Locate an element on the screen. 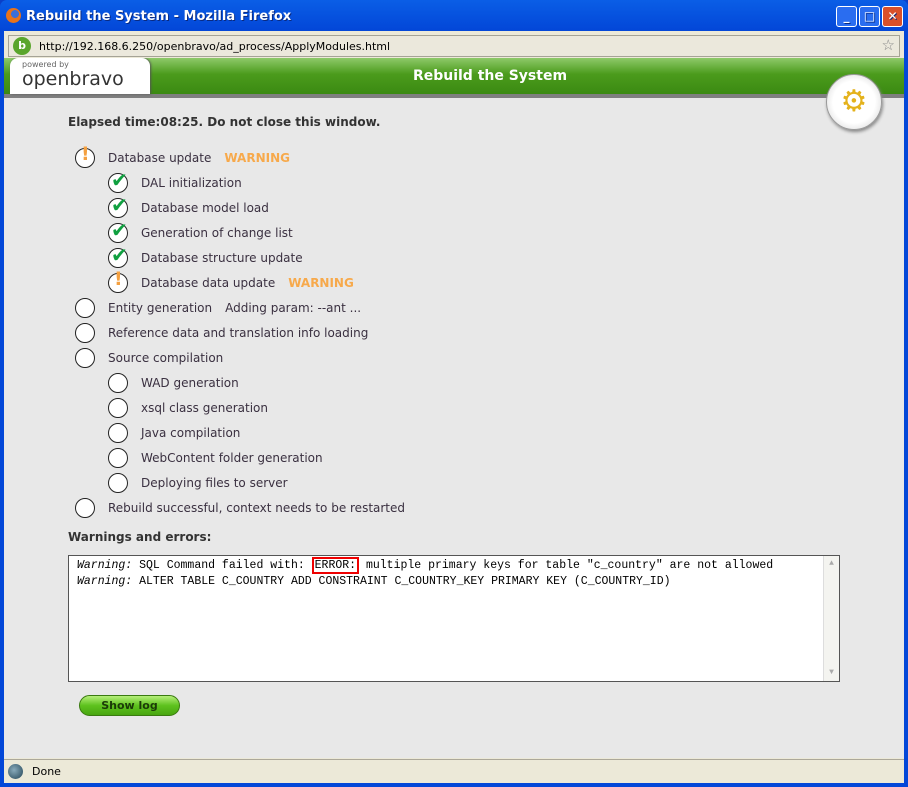  in-progress-icon is located at coordinates (85, 308).